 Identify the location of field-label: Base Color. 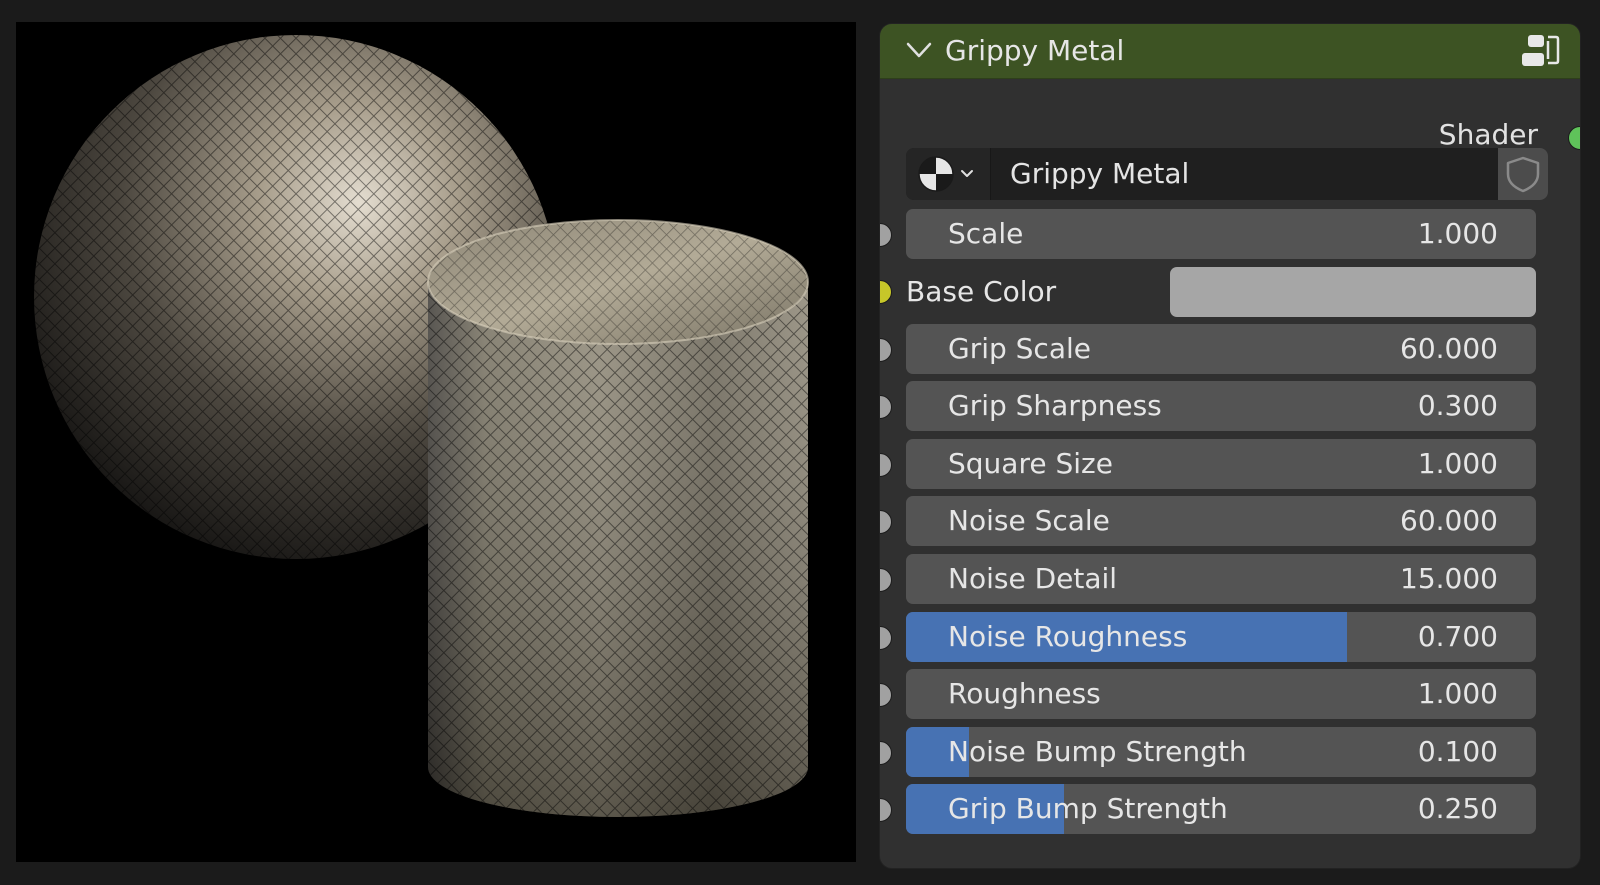
(981, 291).